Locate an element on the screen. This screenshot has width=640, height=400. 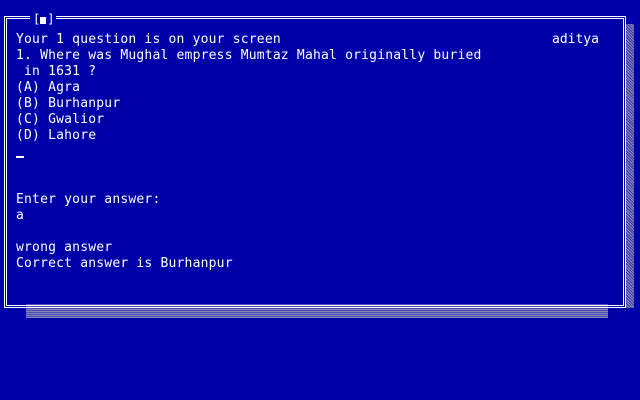
close-icon: [] is located at coordinates (43, 19).